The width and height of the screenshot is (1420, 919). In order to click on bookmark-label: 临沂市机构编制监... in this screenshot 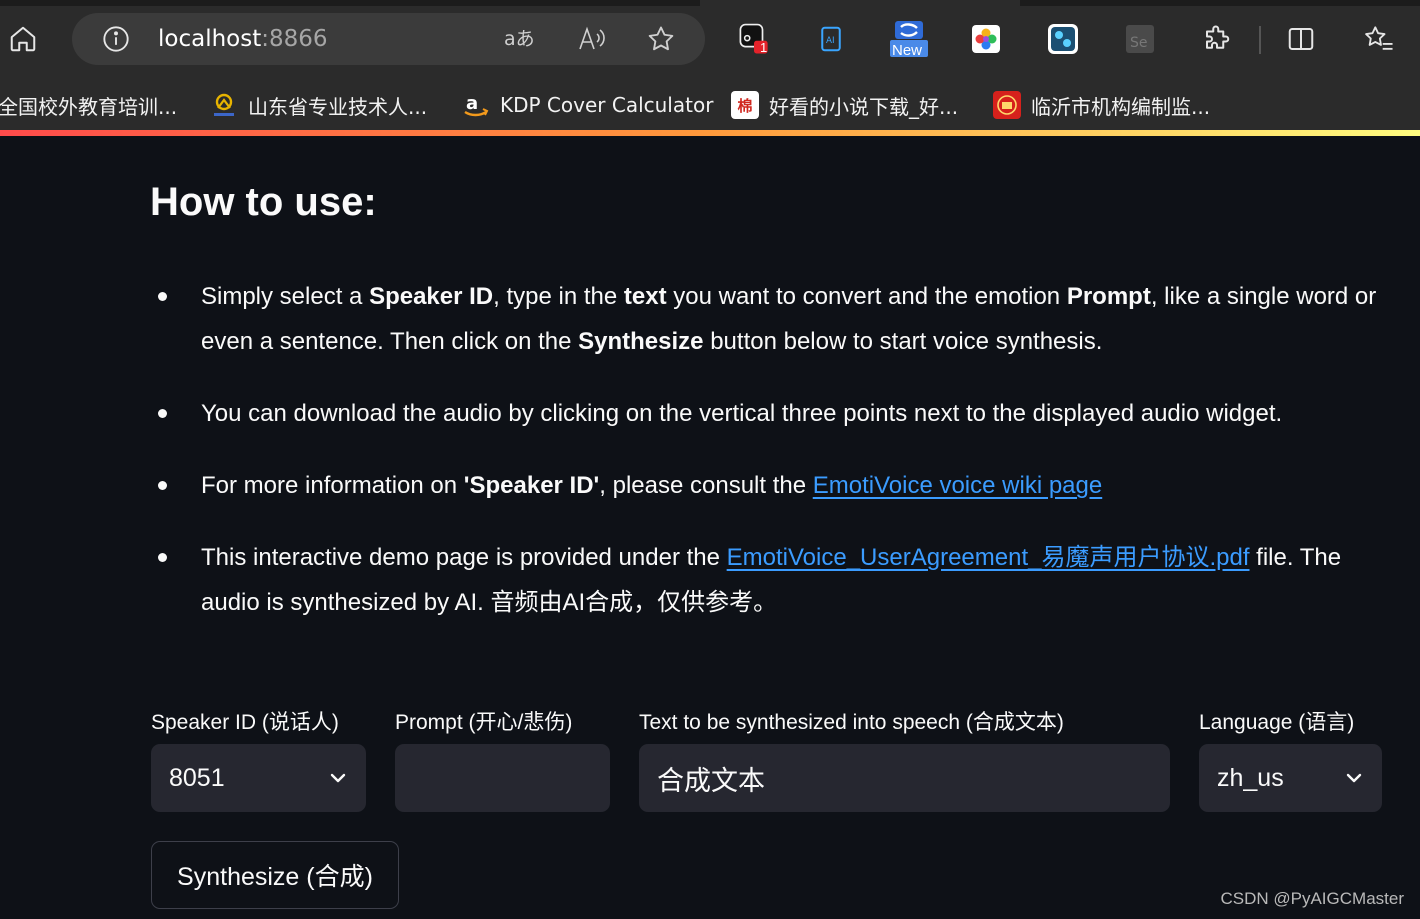, I will do `click(1121, 106)`.